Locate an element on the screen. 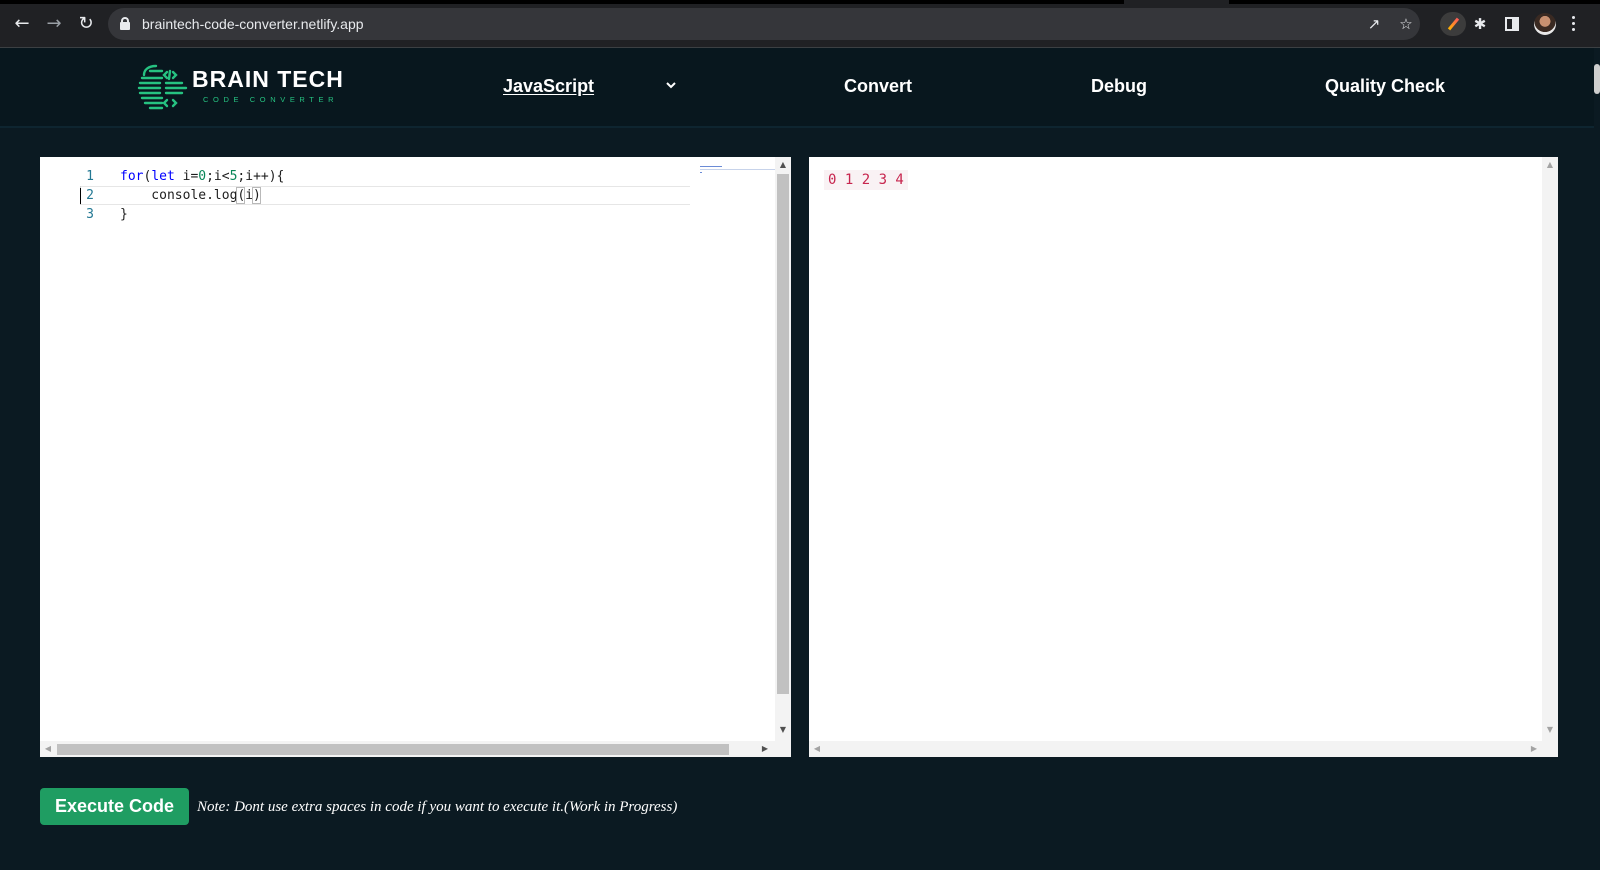 The height and width of the screenshot is (870, 1600). url-text: braintech-code-converter.netlify.app is located at coordinates (253, 24).